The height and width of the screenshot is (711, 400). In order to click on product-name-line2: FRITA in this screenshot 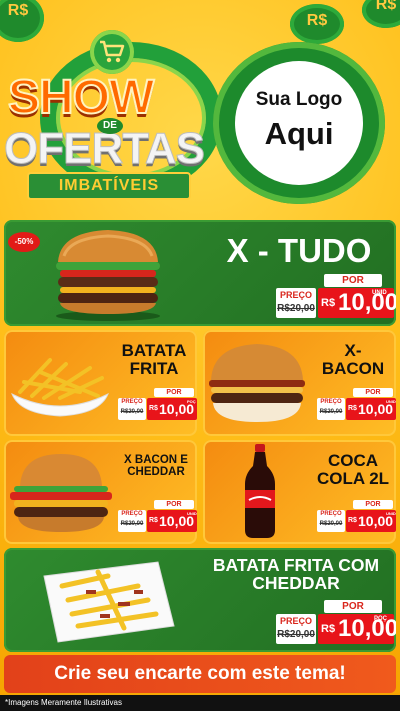, I will do `click(154, 368)`.